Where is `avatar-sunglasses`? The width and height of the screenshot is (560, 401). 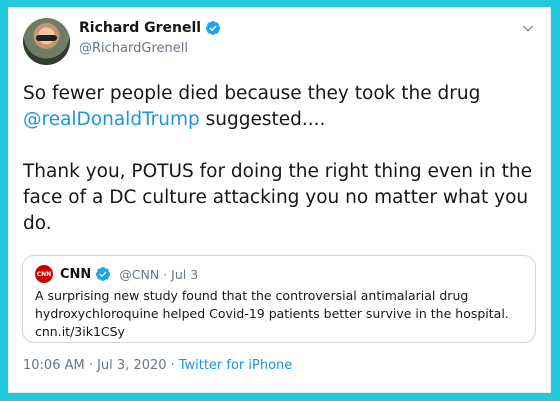
avatar-sunglasses is located at coordinates (46, 38).